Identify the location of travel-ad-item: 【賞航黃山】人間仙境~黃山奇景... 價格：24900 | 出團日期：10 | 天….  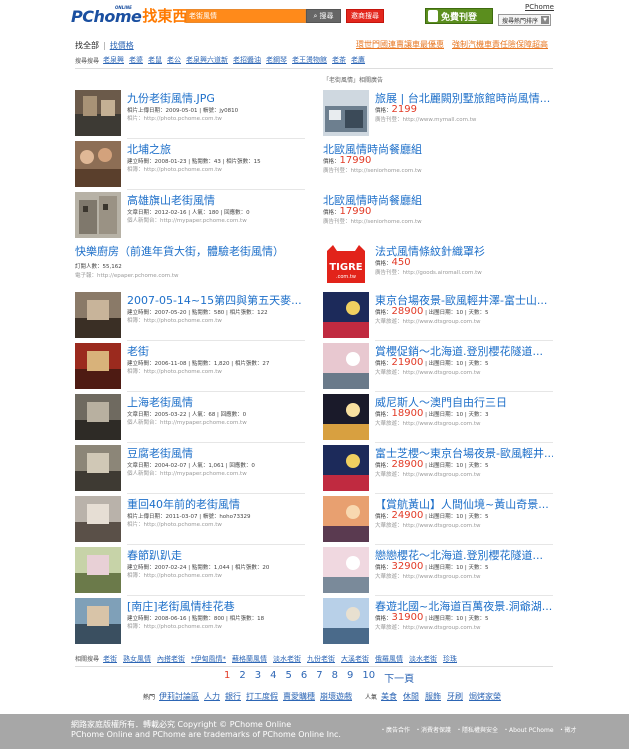
(438, 520).